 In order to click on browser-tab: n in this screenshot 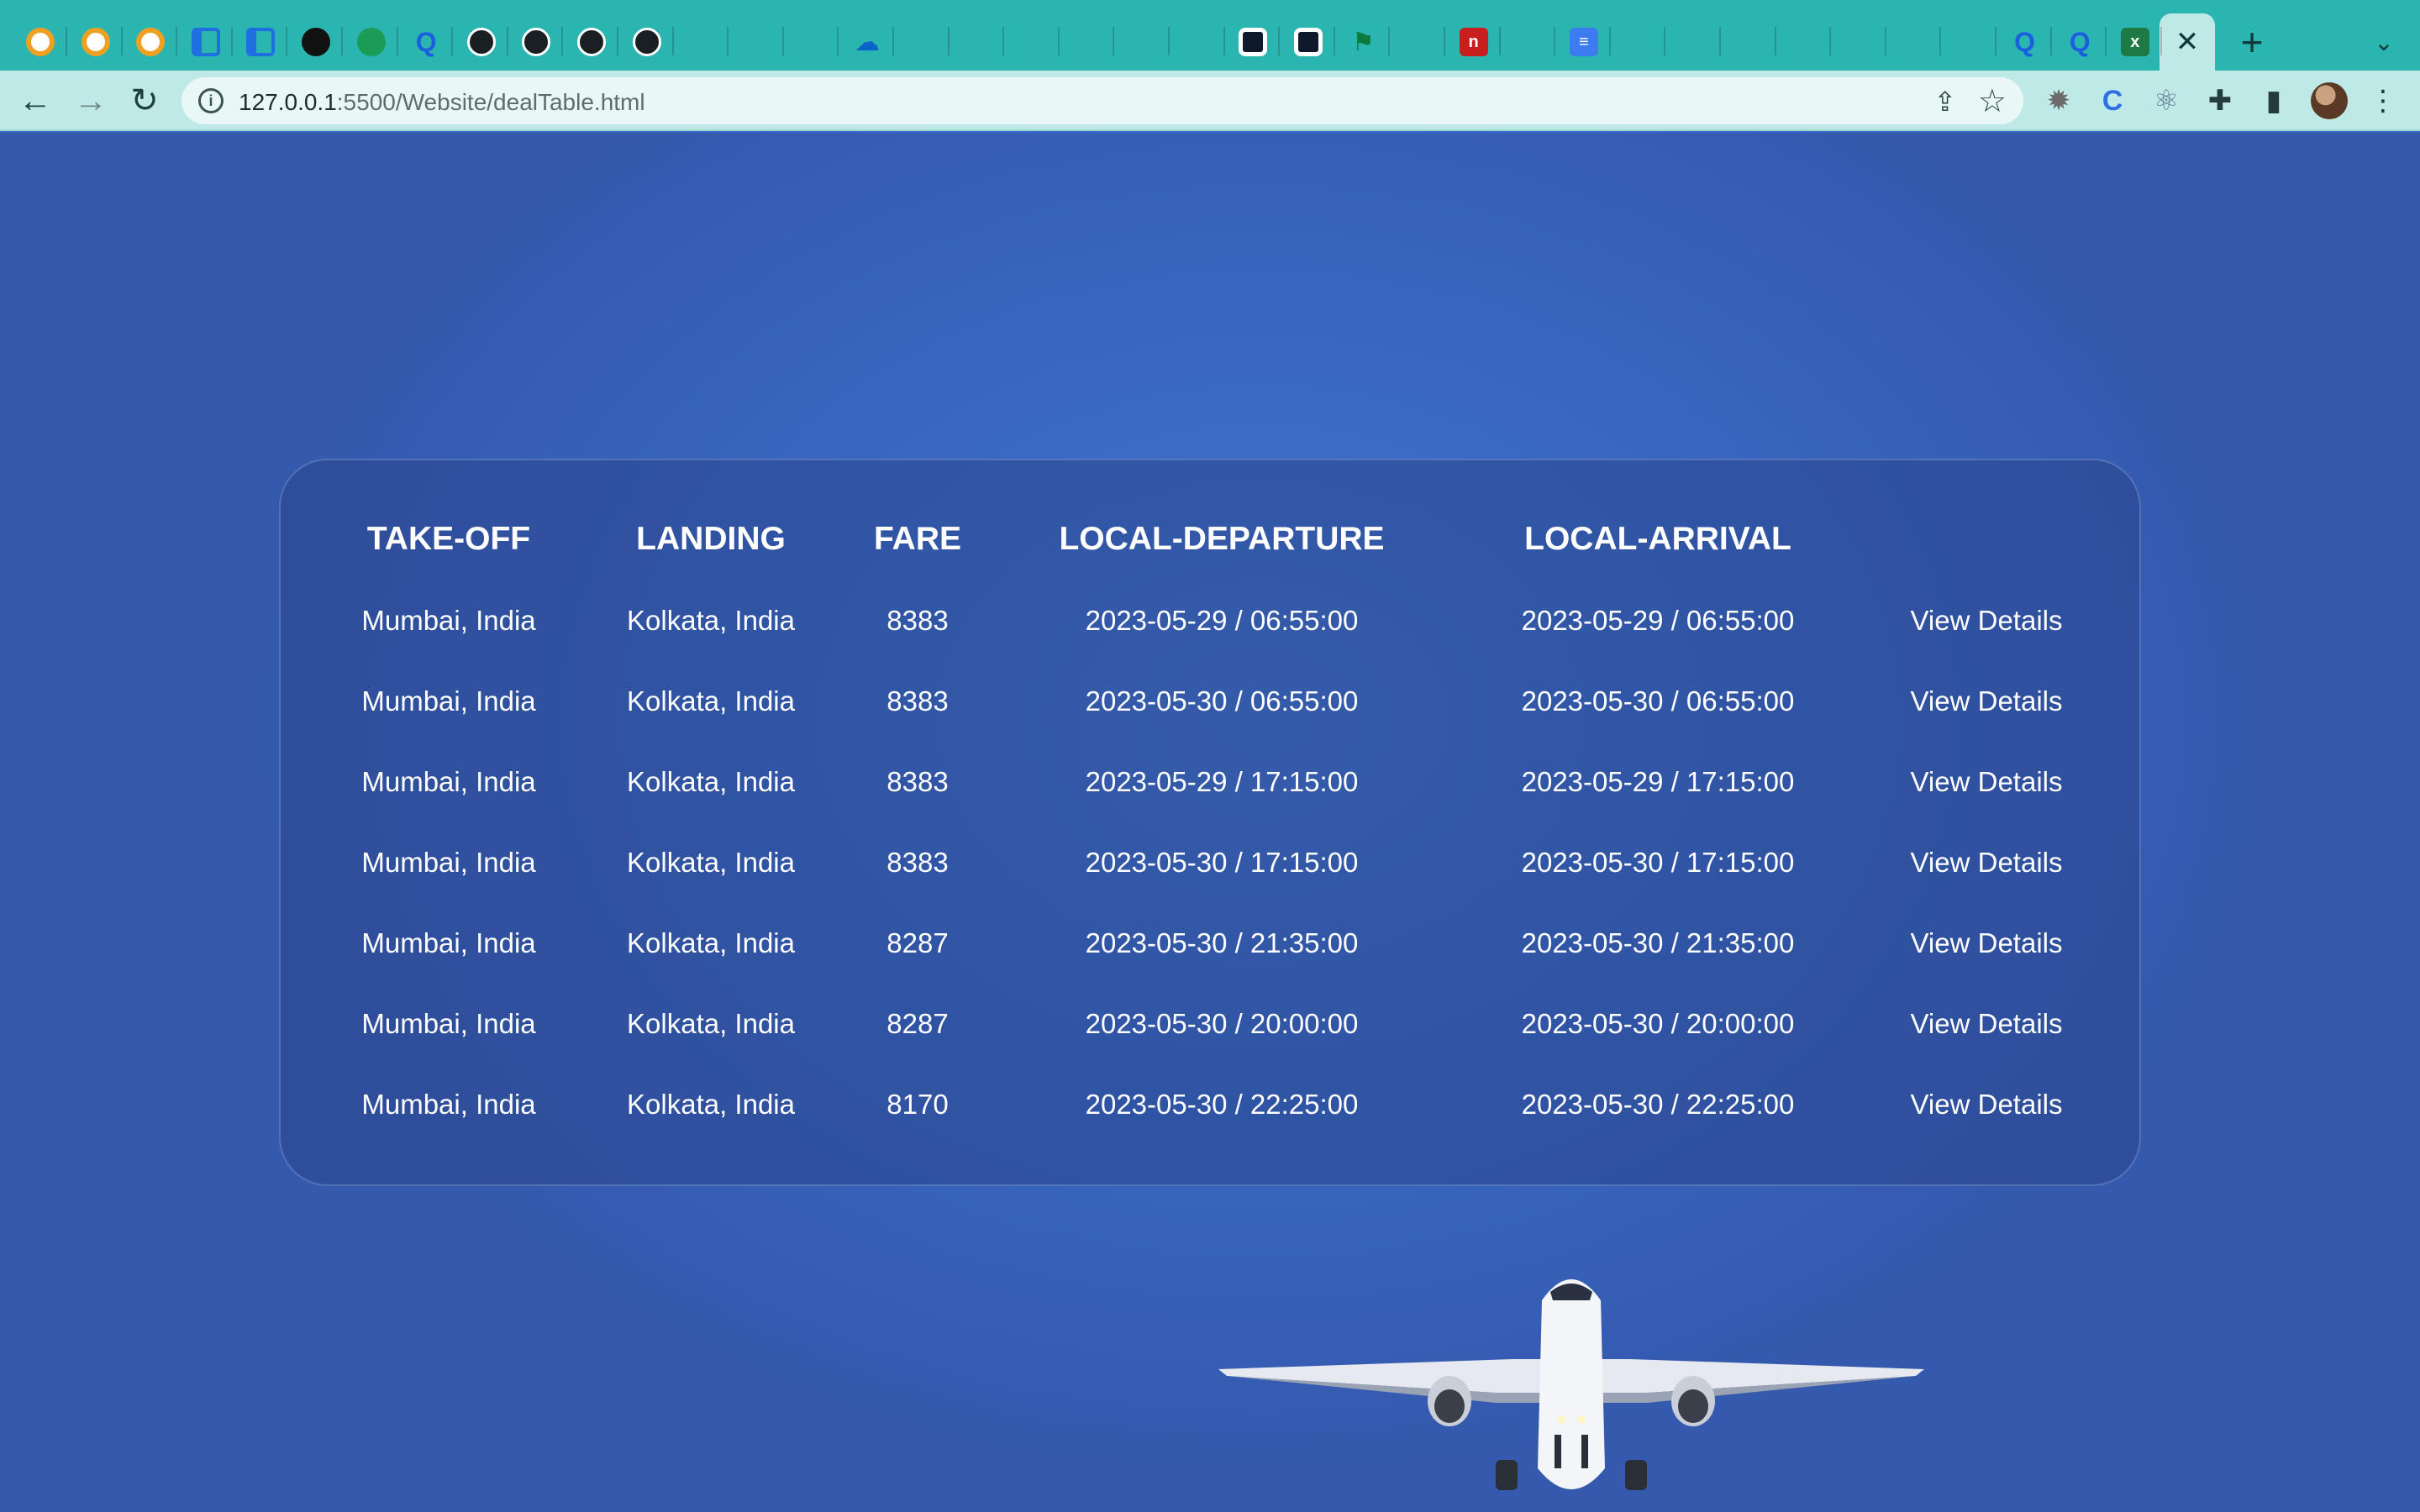, I will do `click(1474, 42)`.